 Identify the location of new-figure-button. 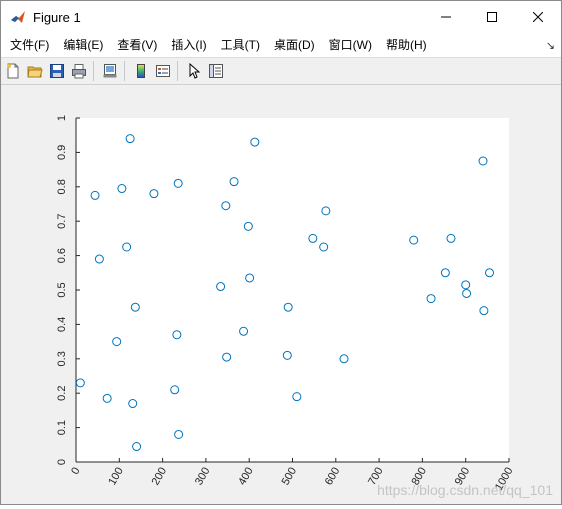
(13, 71).